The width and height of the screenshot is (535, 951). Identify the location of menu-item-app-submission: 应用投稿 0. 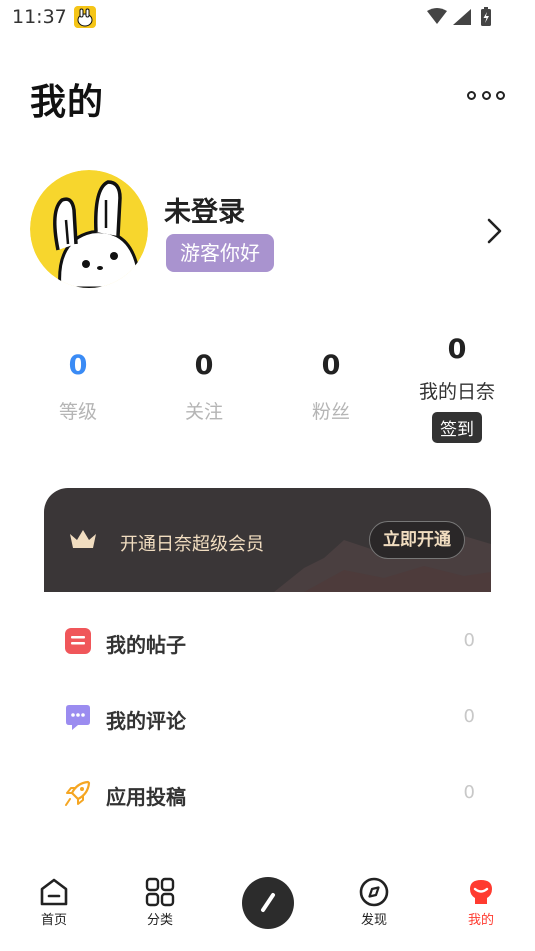
(267, 792).